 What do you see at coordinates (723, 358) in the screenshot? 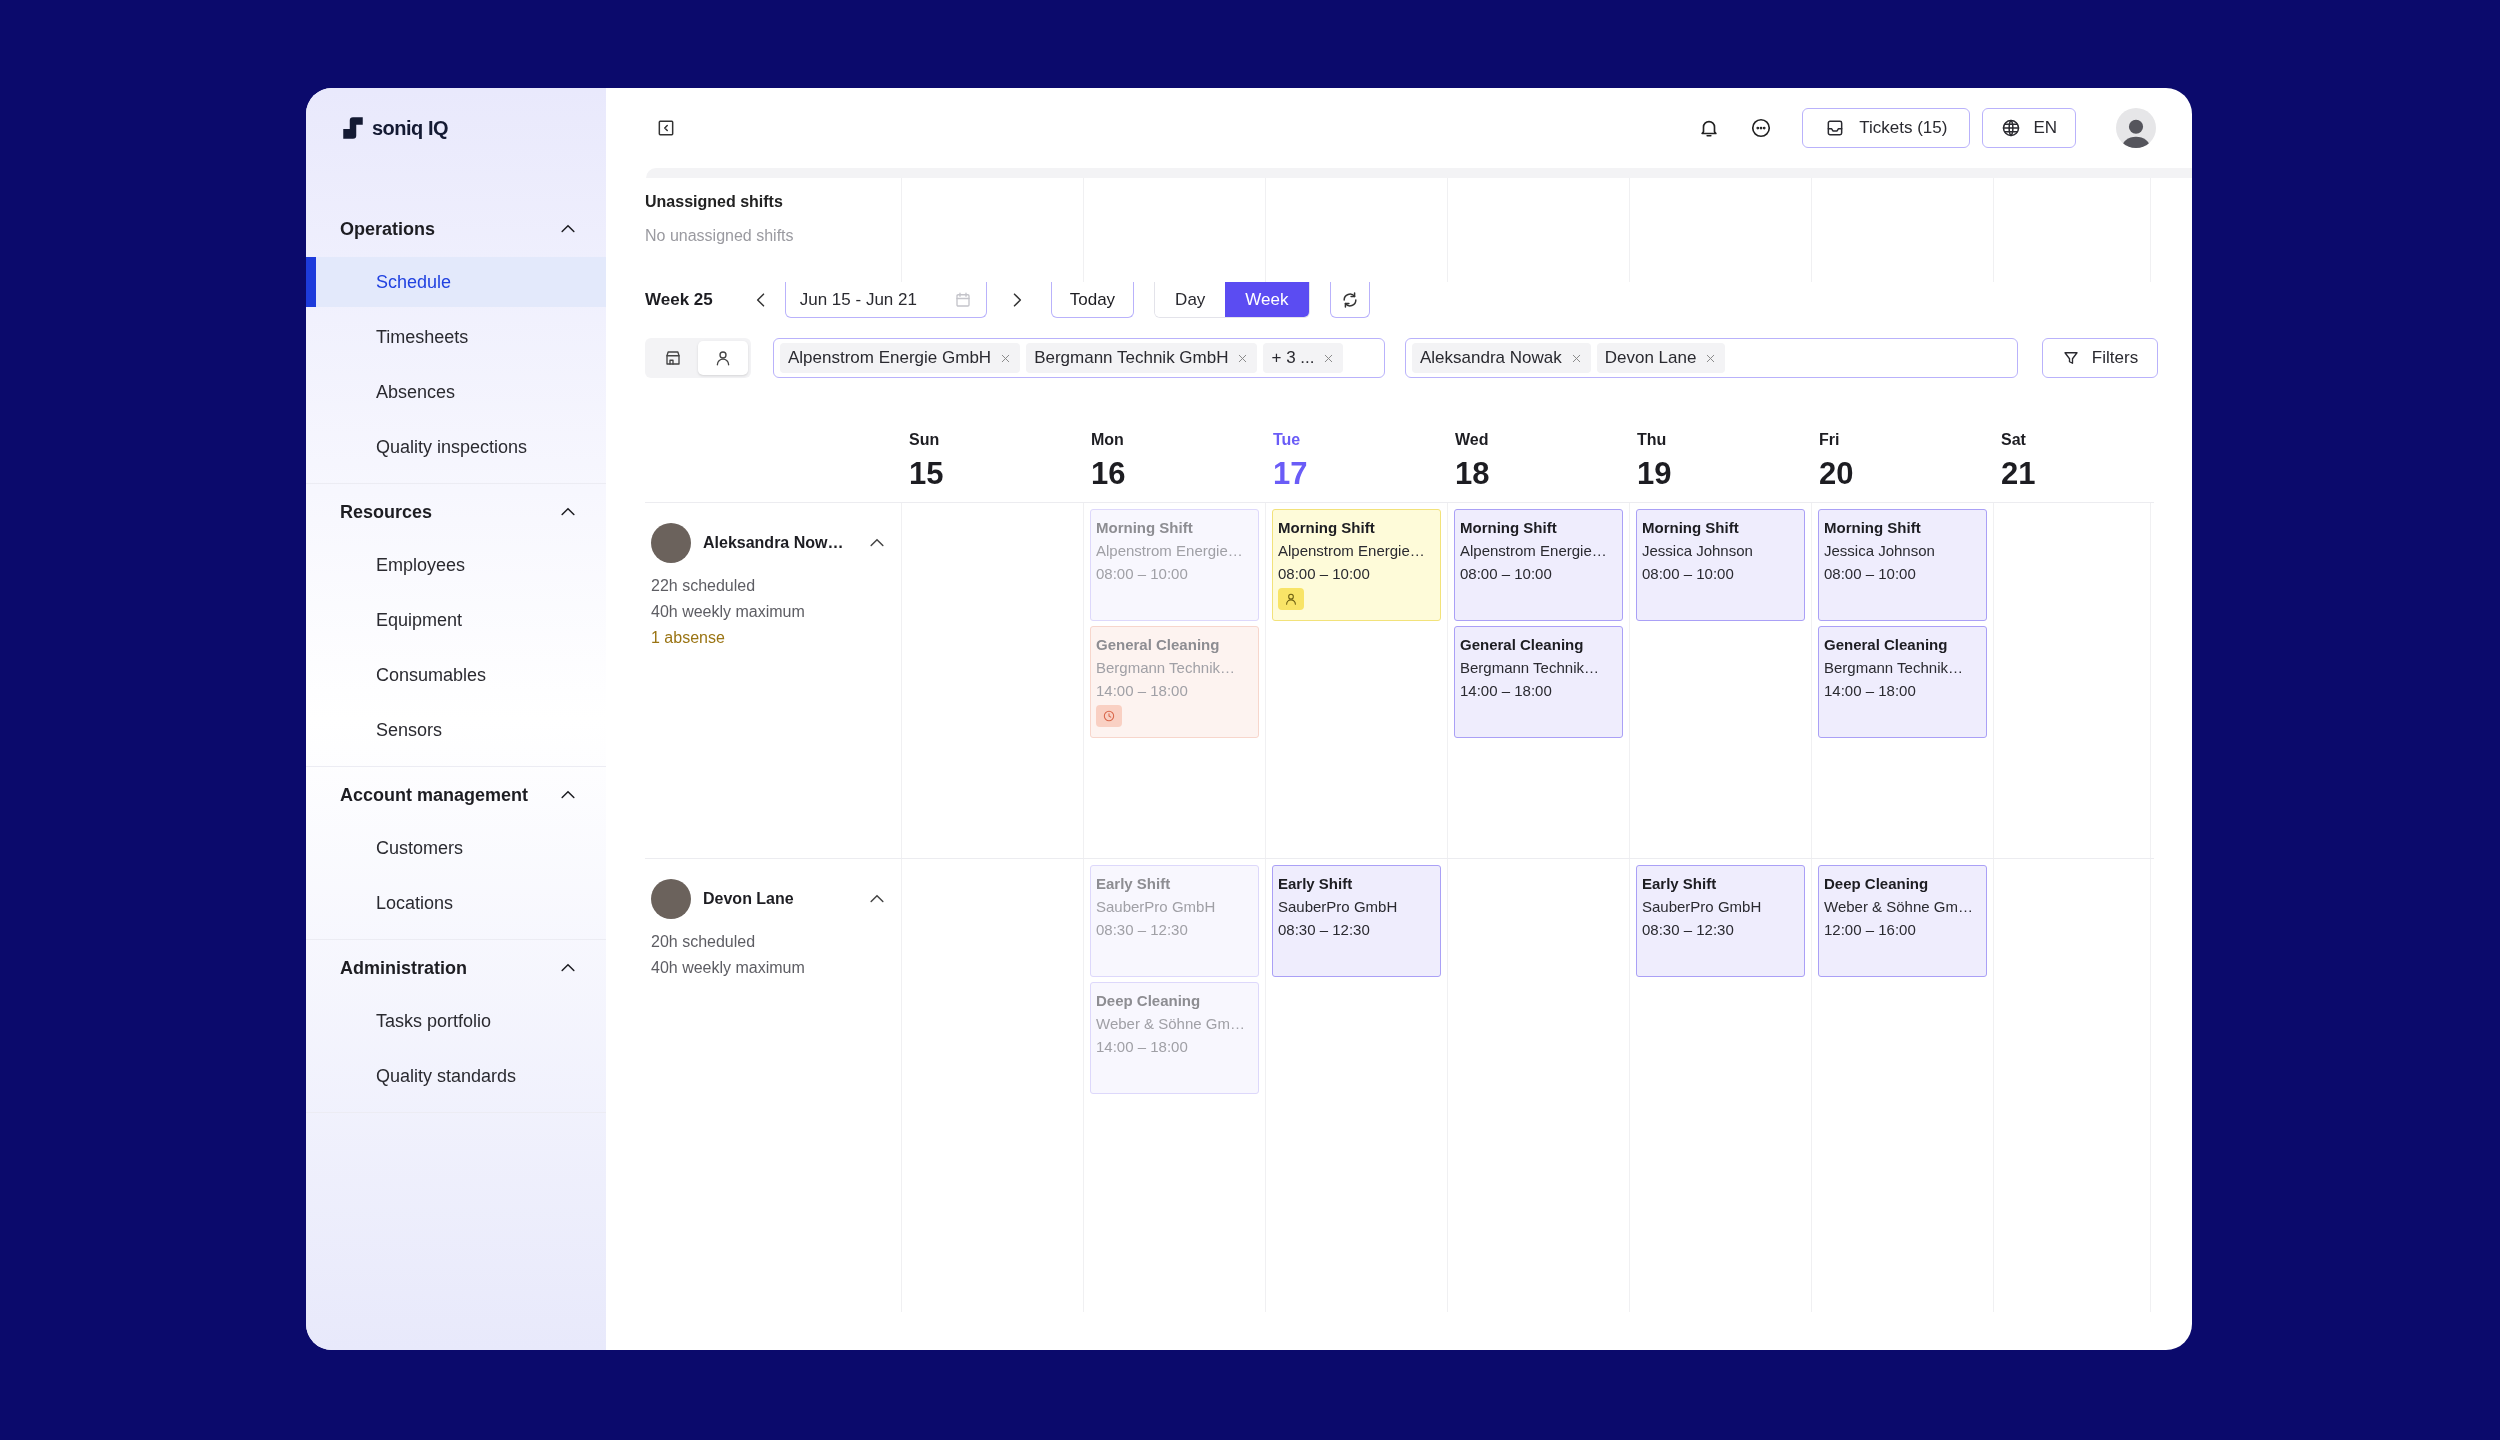
I see `view-toggle-button` at bounding box center [723, 358].